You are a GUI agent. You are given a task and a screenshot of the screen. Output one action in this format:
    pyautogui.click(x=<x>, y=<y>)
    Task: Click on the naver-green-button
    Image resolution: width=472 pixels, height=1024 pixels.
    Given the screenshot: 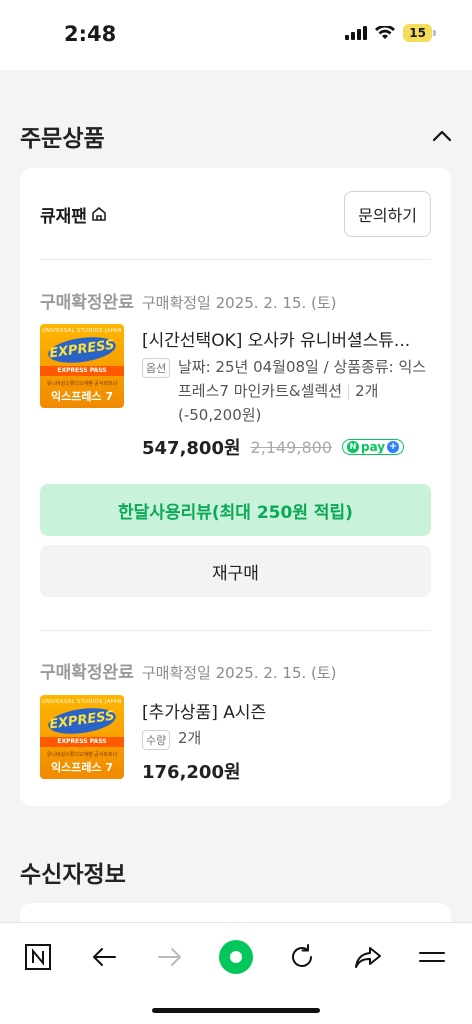 What is the action you would take?
    pyautogui.click(x=236, y=957)
    